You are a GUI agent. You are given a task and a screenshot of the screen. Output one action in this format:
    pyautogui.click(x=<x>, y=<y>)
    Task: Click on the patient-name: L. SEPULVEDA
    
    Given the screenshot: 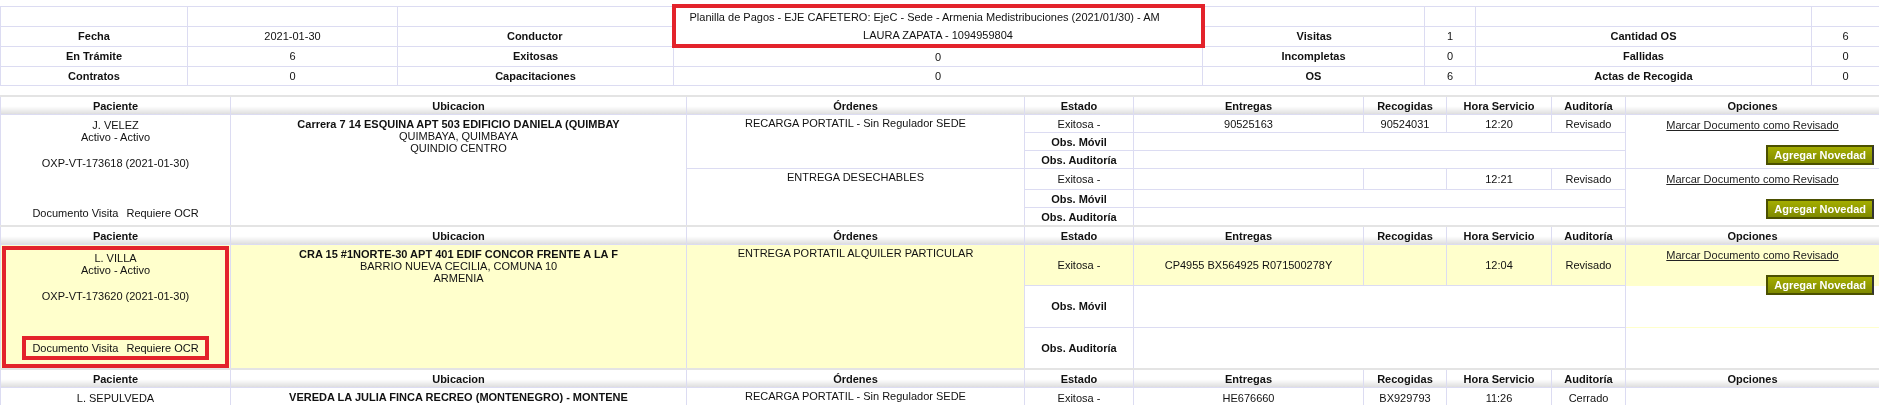 What is the action you would take?
    pyautogui.click(x=115, y=398)
    